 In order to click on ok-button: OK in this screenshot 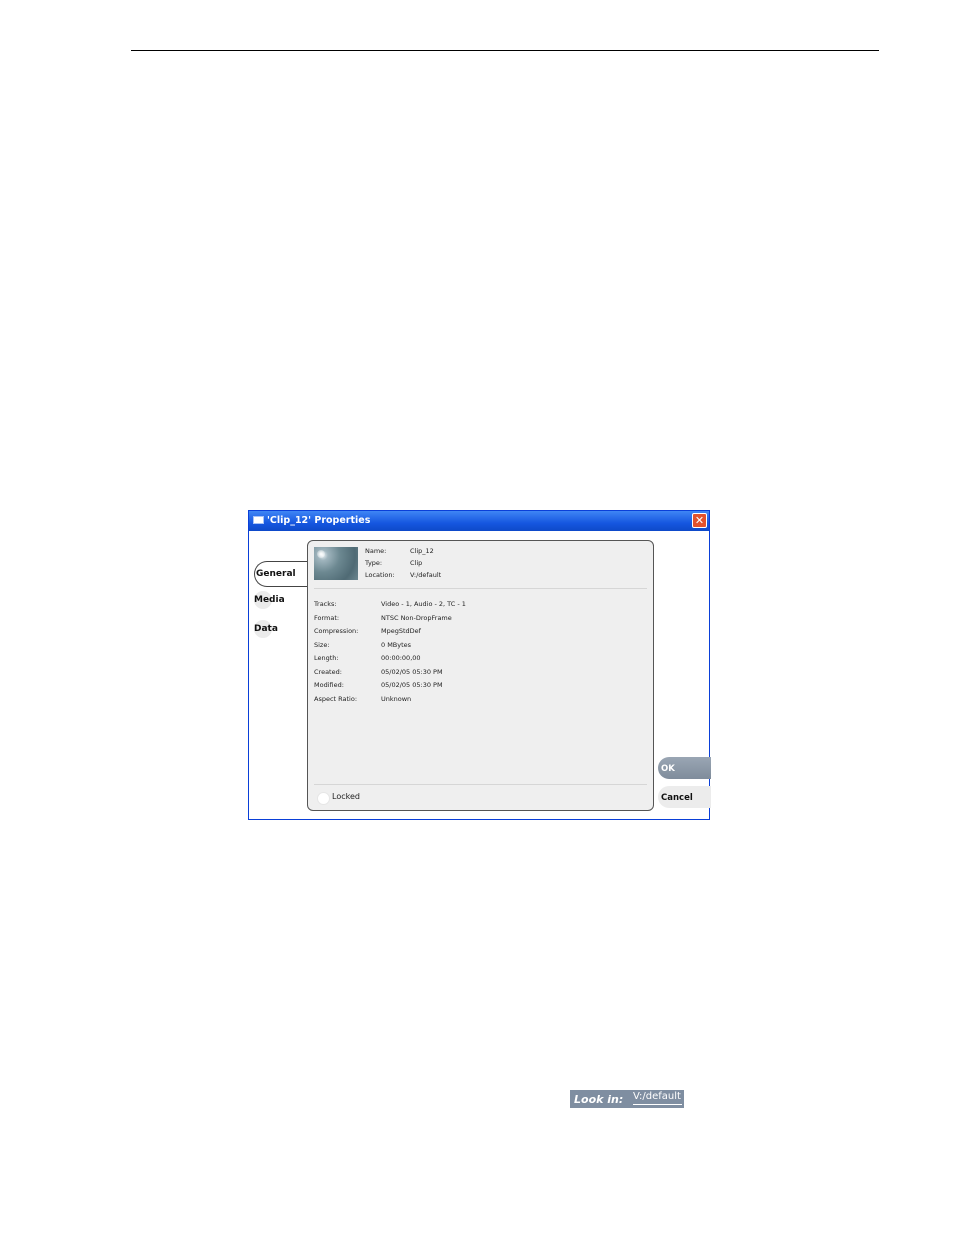, I will do `click(684, 768)`.